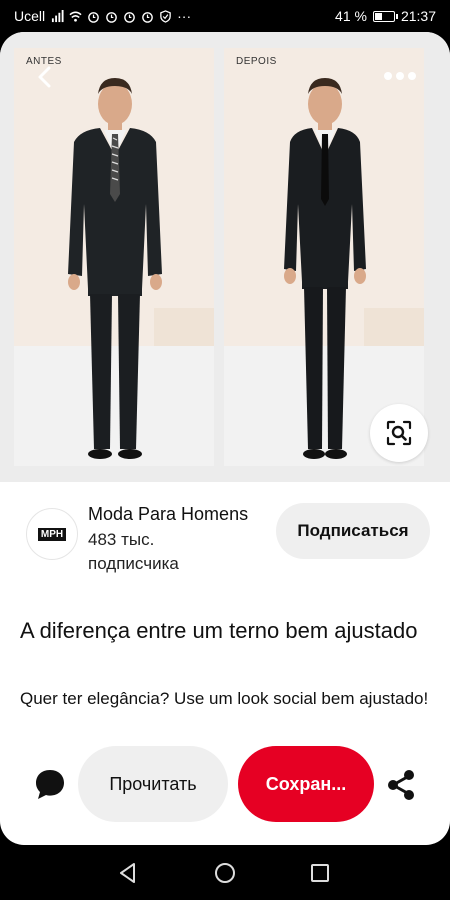 The width and height of the screenshot is (450, 900). I want to click on share-icon, so click(401, 785).